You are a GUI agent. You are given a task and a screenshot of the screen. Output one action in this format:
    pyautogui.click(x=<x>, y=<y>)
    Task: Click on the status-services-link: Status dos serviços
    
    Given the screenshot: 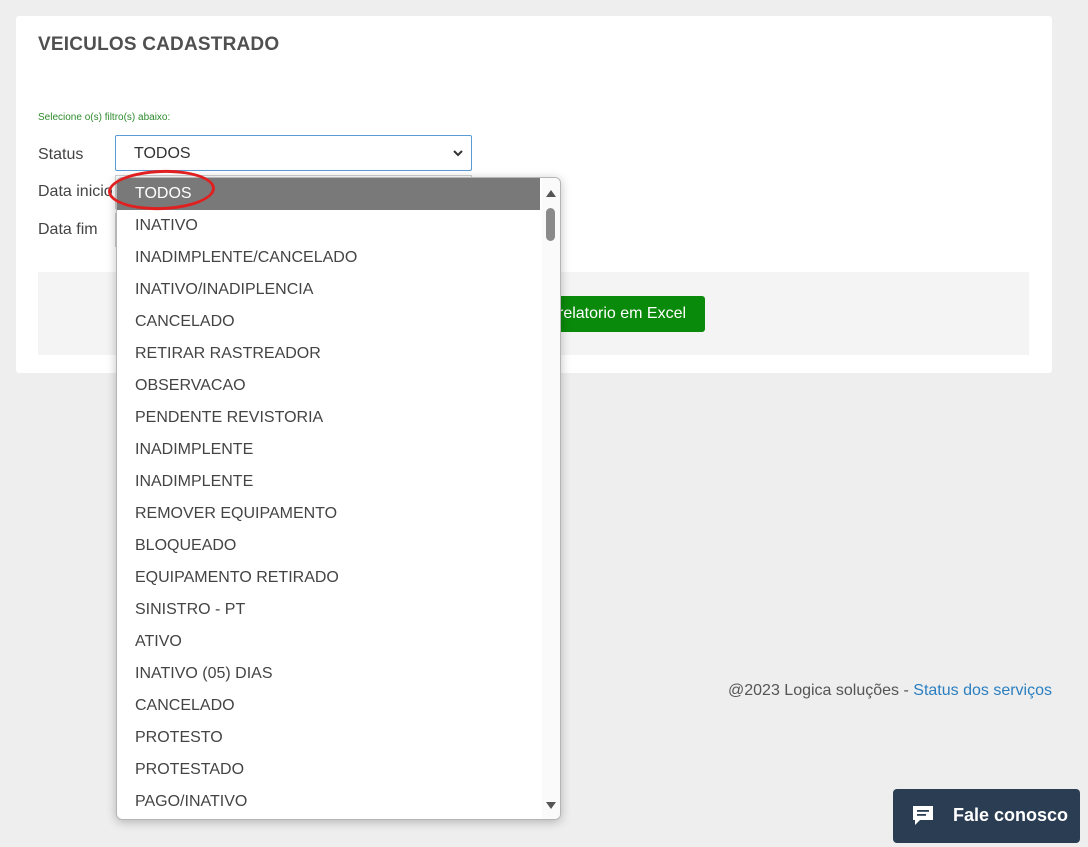 What is the action you would take?
    pyautogui.click(x=982, y=690)
    